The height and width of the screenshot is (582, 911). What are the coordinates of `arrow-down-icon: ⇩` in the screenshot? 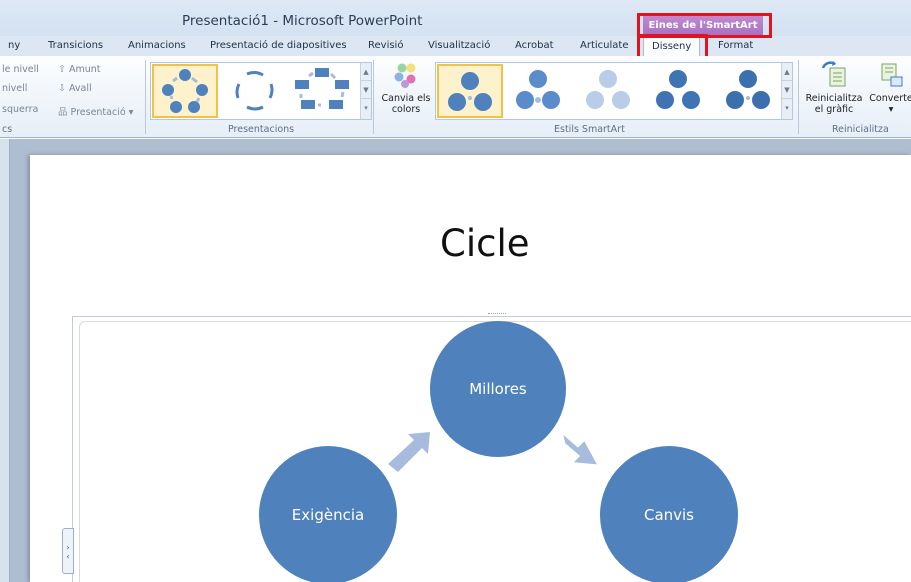 It's located at (62, 88).